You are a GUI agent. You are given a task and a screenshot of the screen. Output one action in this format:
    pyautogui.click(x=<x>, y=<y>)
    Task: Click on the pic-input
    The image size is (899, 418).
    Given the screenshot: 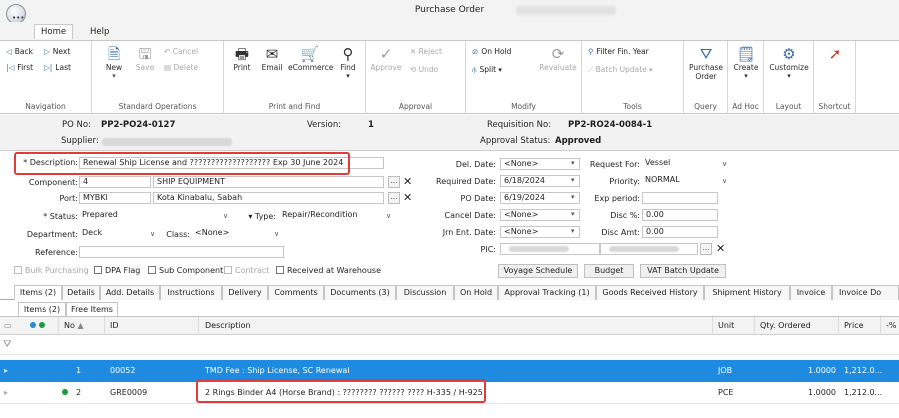 What is the action you would take?
    pyautogui.click(x=550, y=249)
    